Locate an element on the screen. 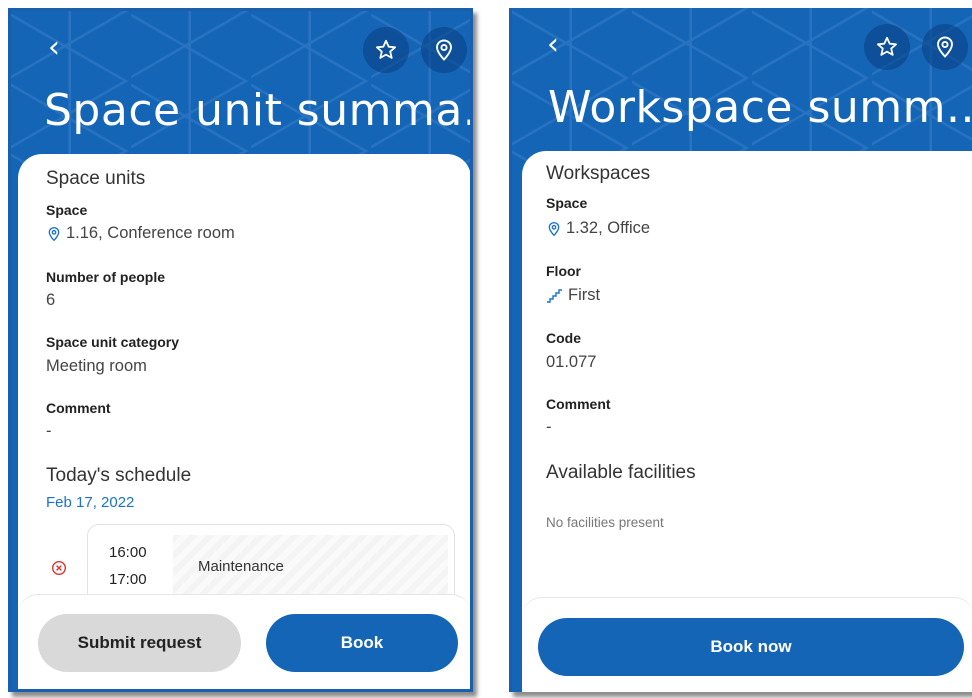 This screenshot has height=698, width=972. space-value: 1.16, Conference room is located at coordinates (140, 233).